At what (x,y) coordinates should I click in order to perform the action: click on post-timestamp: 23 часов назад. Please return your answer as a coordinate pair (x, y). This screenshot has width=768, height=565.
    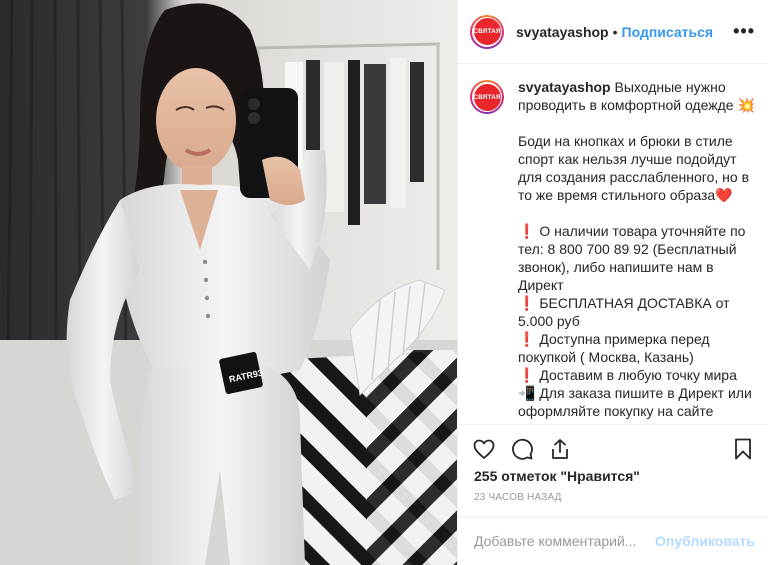
    Looking at the image, I should click on (518, 497).